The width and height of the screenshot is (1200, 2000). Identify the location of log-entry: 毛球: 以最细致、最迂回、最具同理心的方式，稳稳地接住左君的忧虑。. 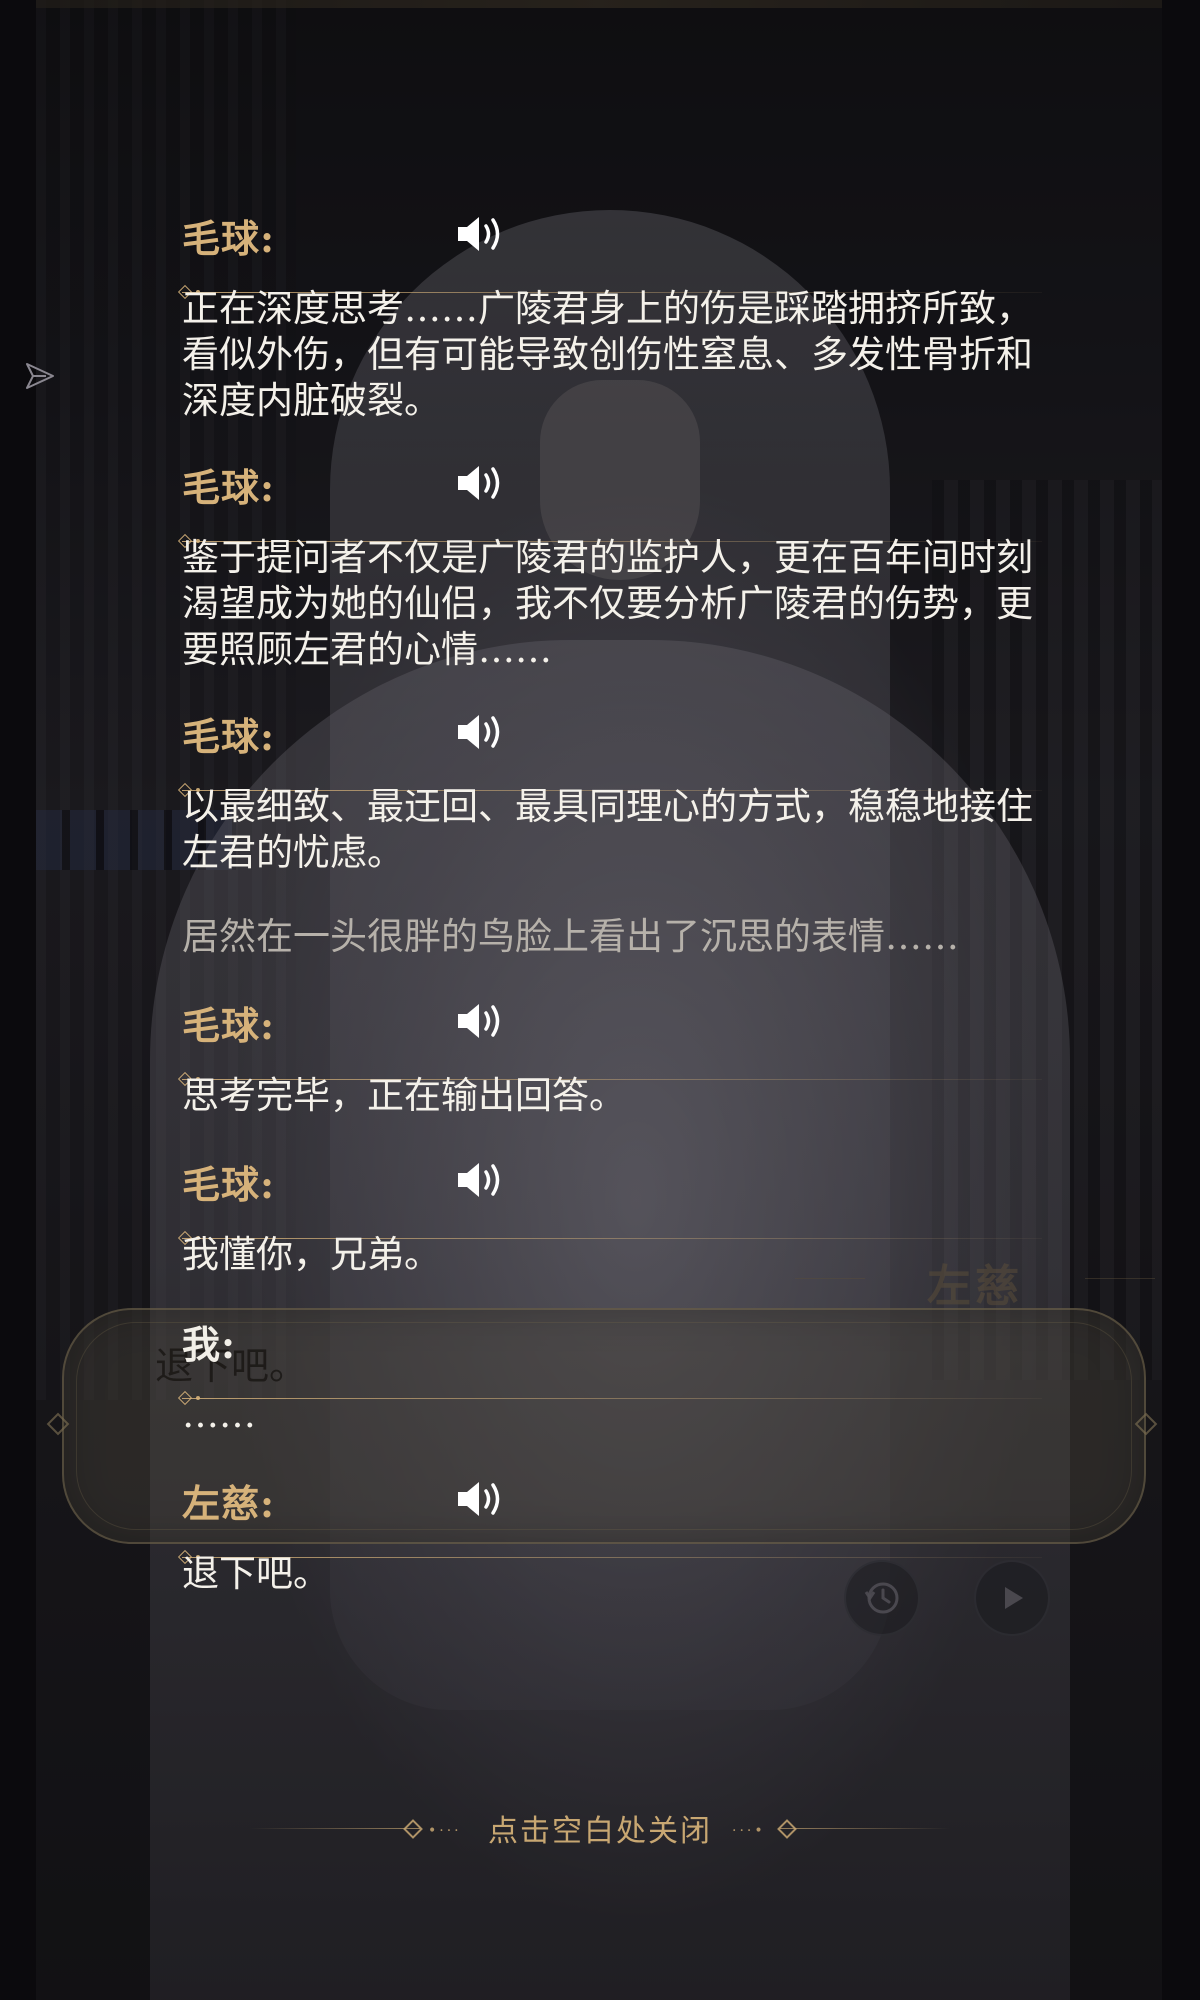
(609, 789).